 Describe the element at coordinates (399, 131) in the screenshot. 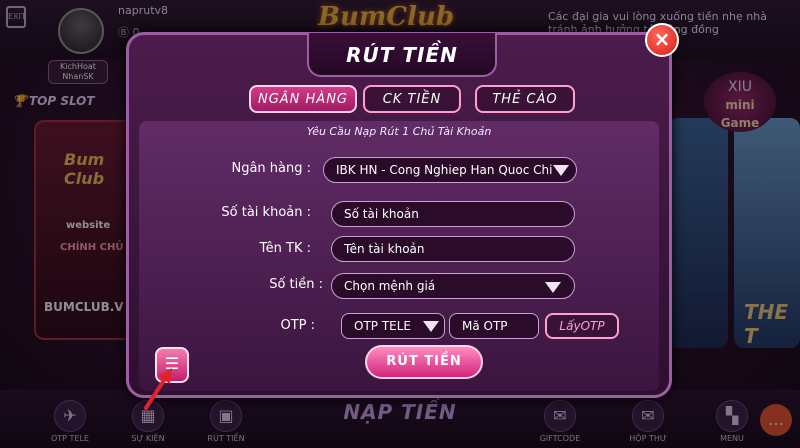

I see `panel-heading: Yêu Cầu Nạp Rút 1 Chủ Tài Khoản` at that location.